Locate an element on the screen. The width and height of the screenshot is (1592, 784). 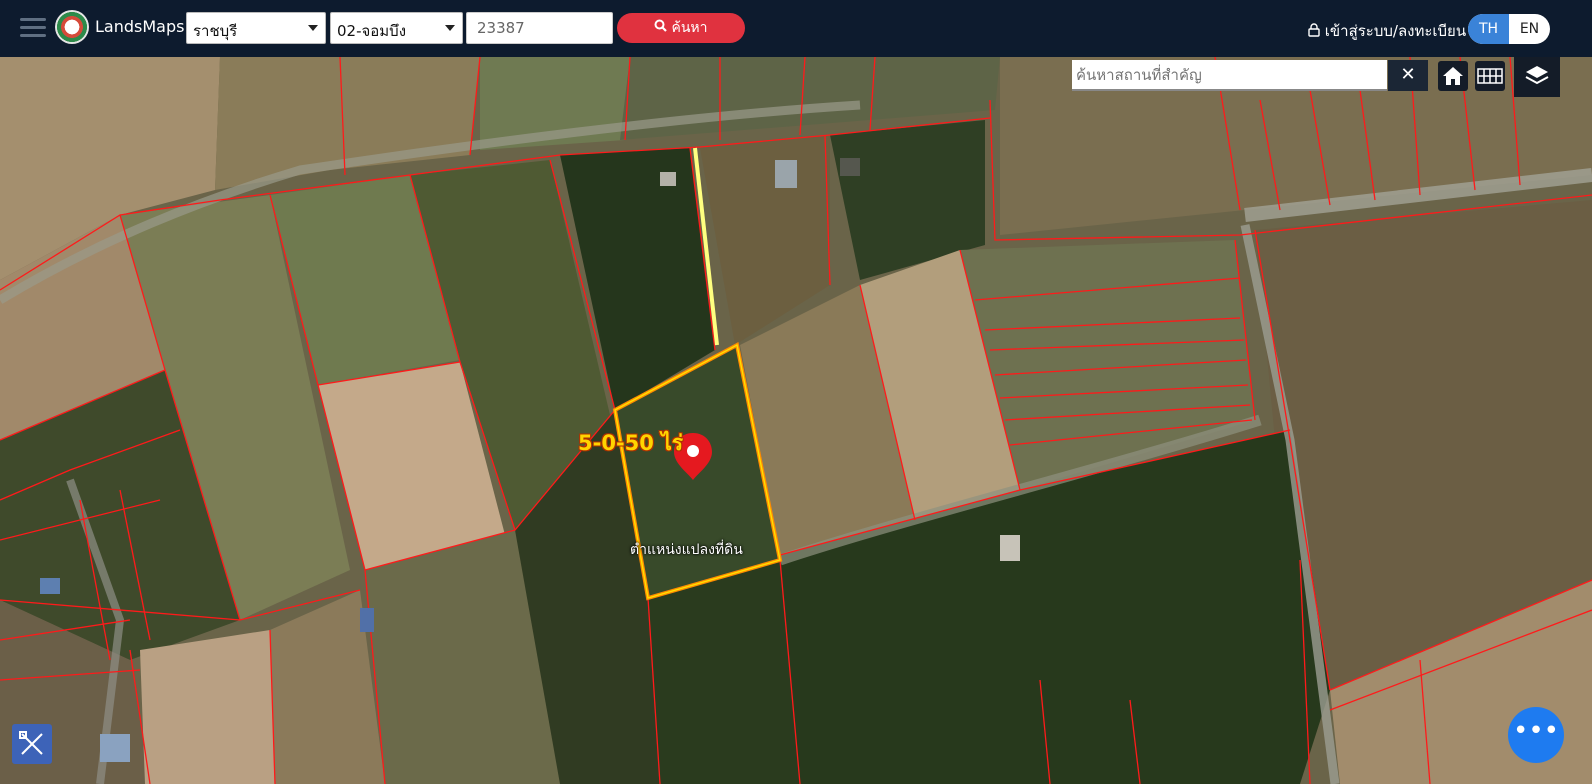
more-options-button: ••• is located at coordinates (1536, 735).